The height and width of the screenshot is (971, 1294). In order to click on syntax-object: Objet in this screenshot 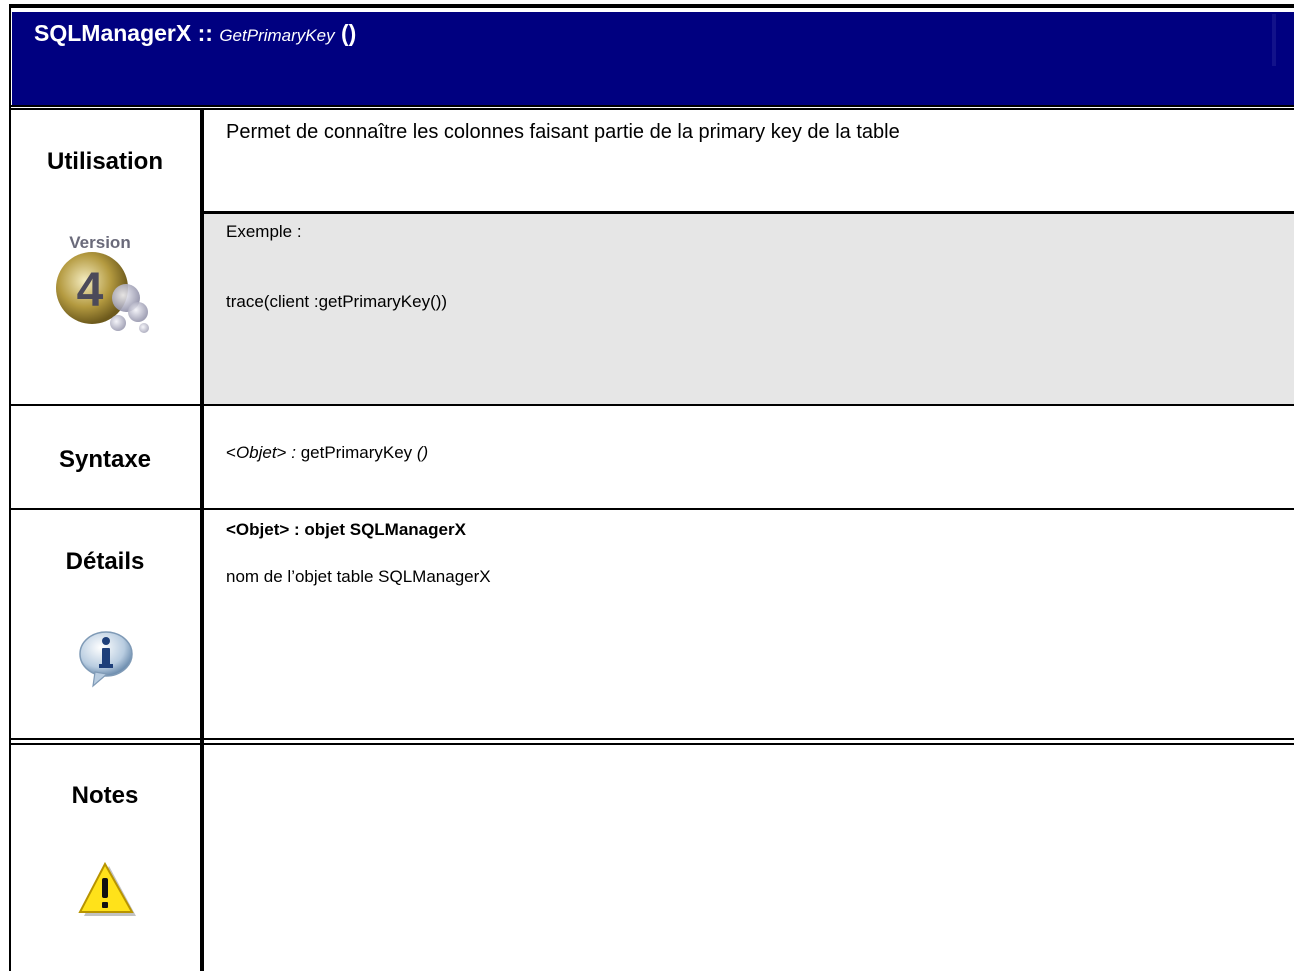, I will do `click(256, 452)`.